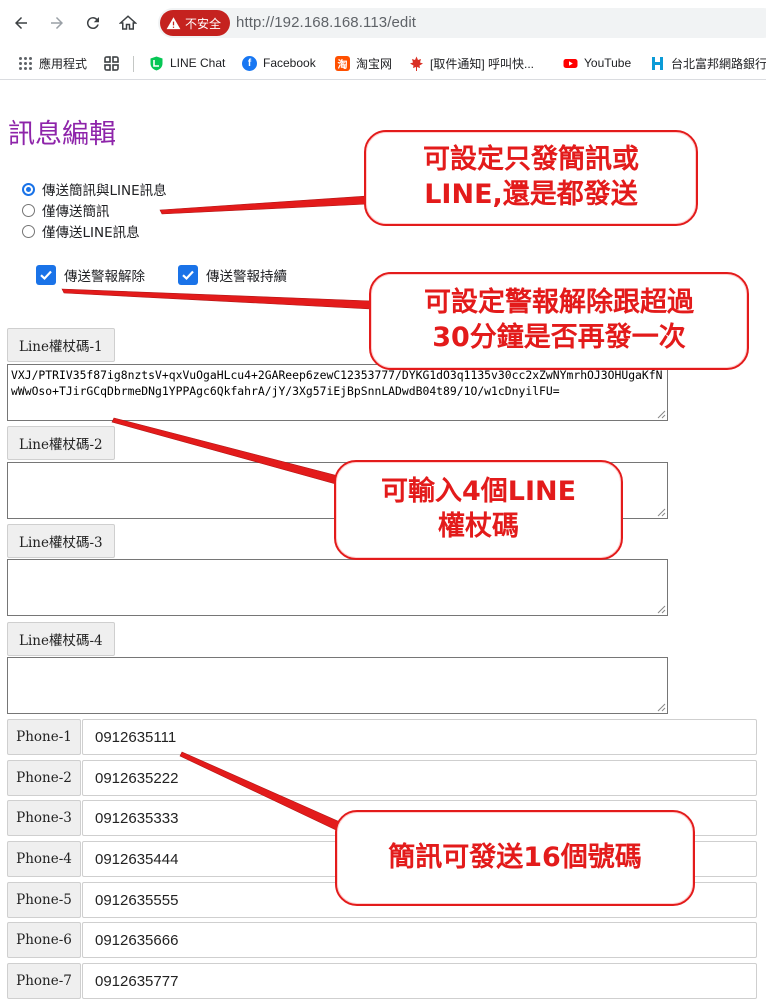 The width and height of the screenshot is (766, 1003). I want to click on annotation-line: 簡訊可發送16個號碼, so click(515, 857).